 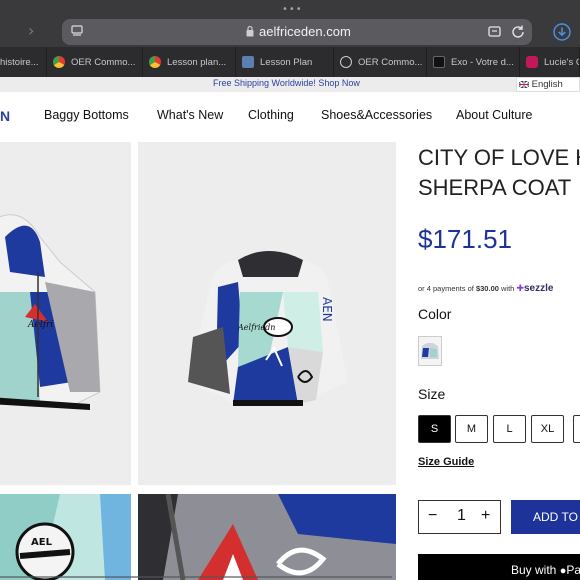 What do you see at coordinates (31, 30) in the screenshot?
I see `forward-arrow-icon: ›` at bounding box center [31, 30].